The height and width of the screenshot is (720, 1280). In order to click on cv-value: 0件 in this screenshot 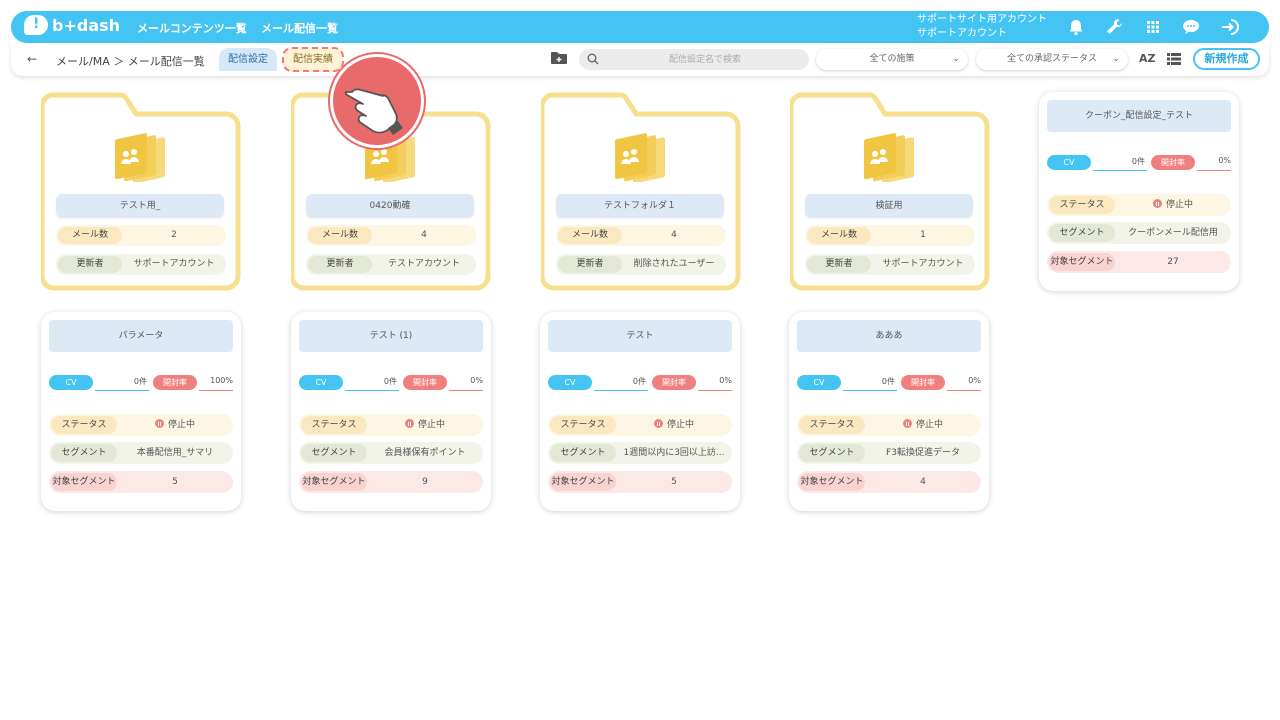, I will do `click(140, 381)`.